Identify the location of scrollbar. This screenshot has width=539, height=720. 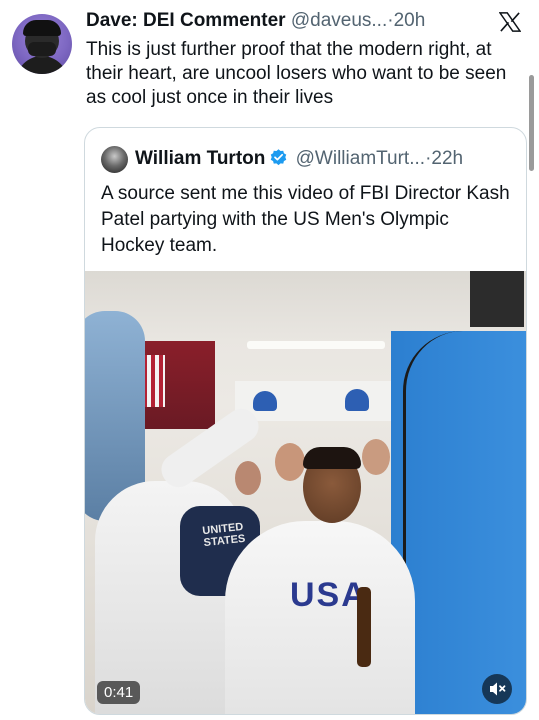
(531, 123).